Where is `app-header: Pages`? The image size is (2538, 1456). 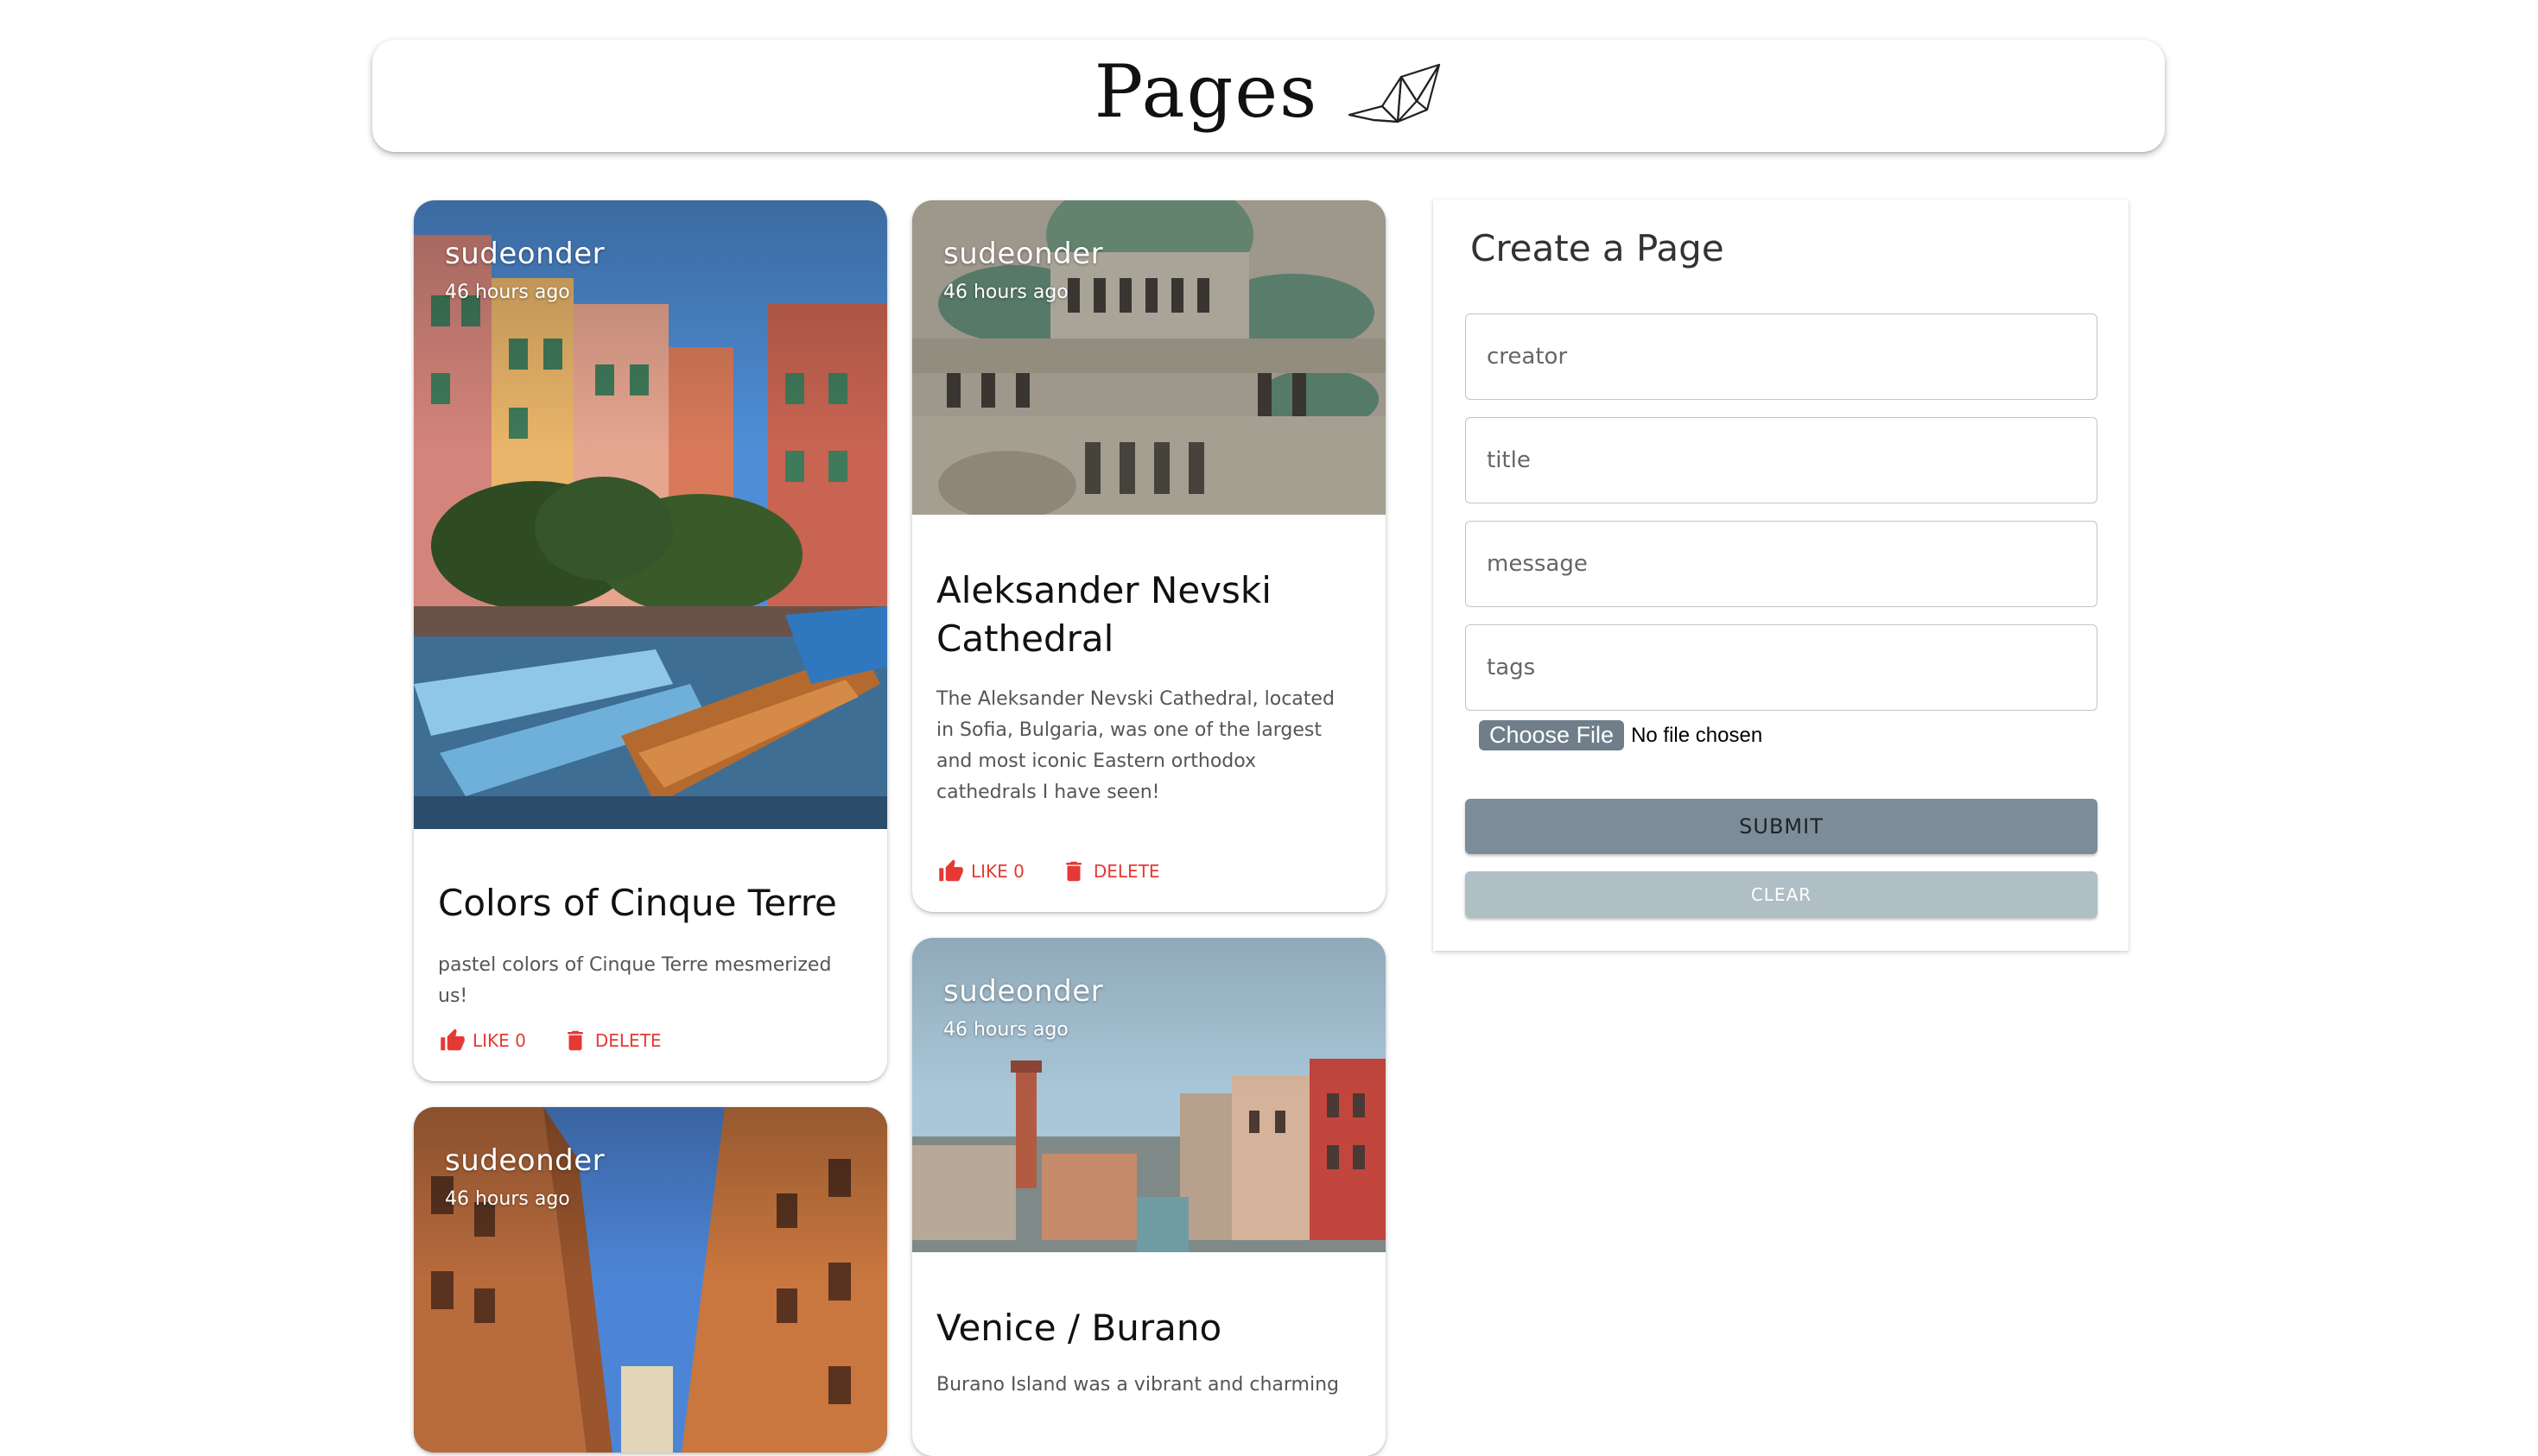 app-header: Pages is located at coordinates (1268, 96).